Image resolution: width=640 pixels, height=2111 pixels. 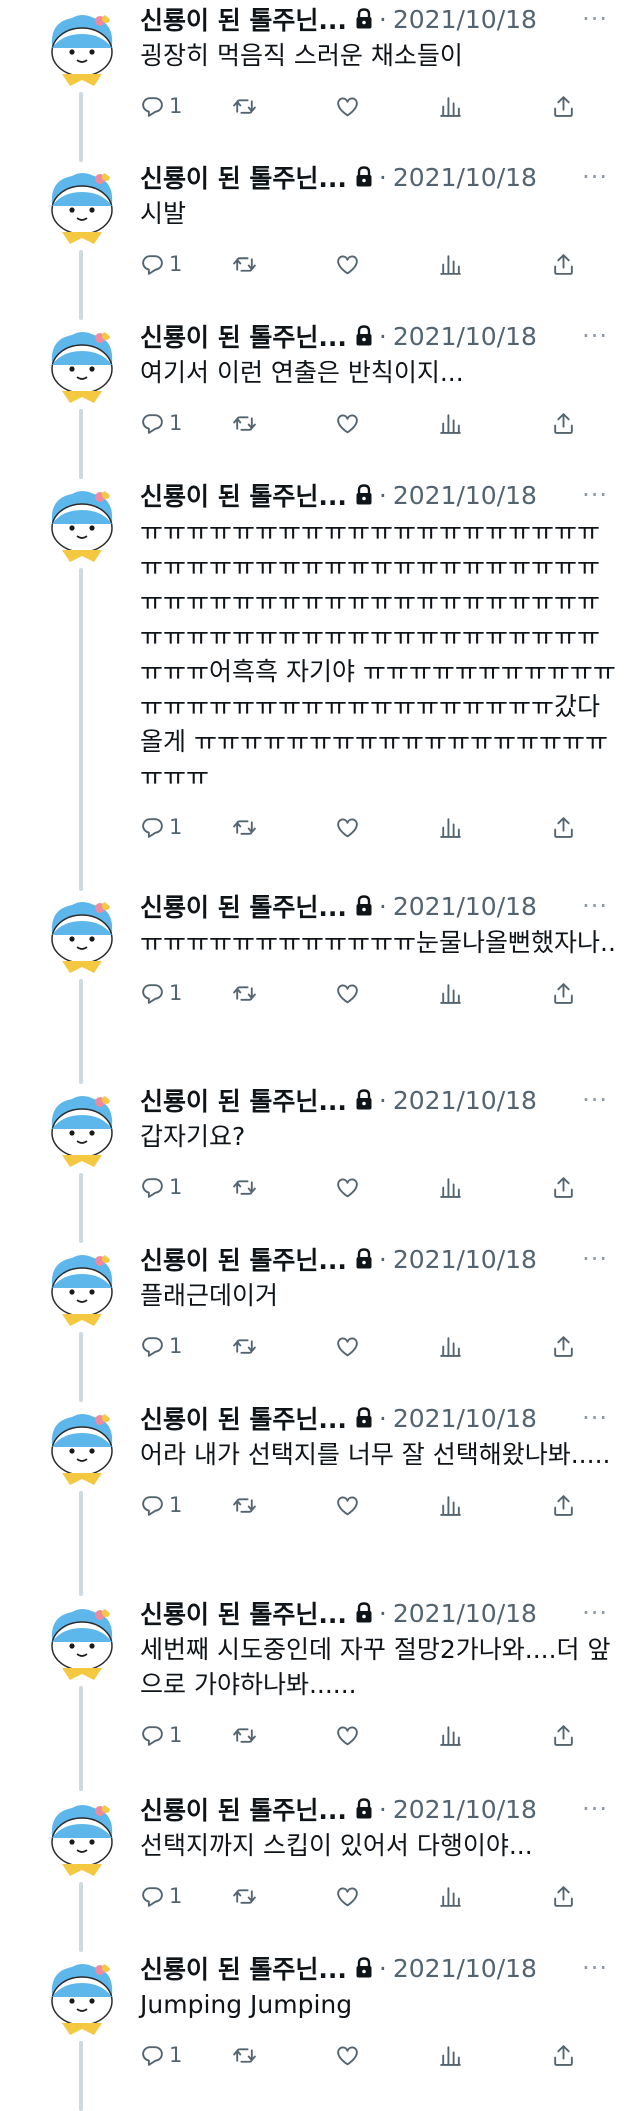 What do you see at coordinates (320, 1162) in the screenshot?
I see `tweet: 신룡이 된 톨주닌... · 2021/10/18 ··· 갑자기요? 1` at bounding box center [320, 1162].